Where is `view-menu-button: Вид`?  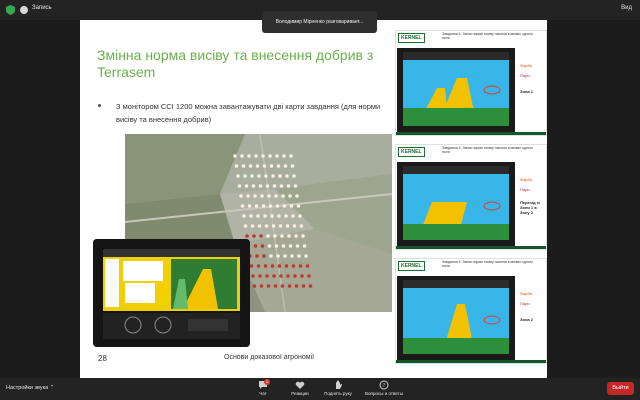
view-menu-button: Вид is located at coordinates (626, 8).